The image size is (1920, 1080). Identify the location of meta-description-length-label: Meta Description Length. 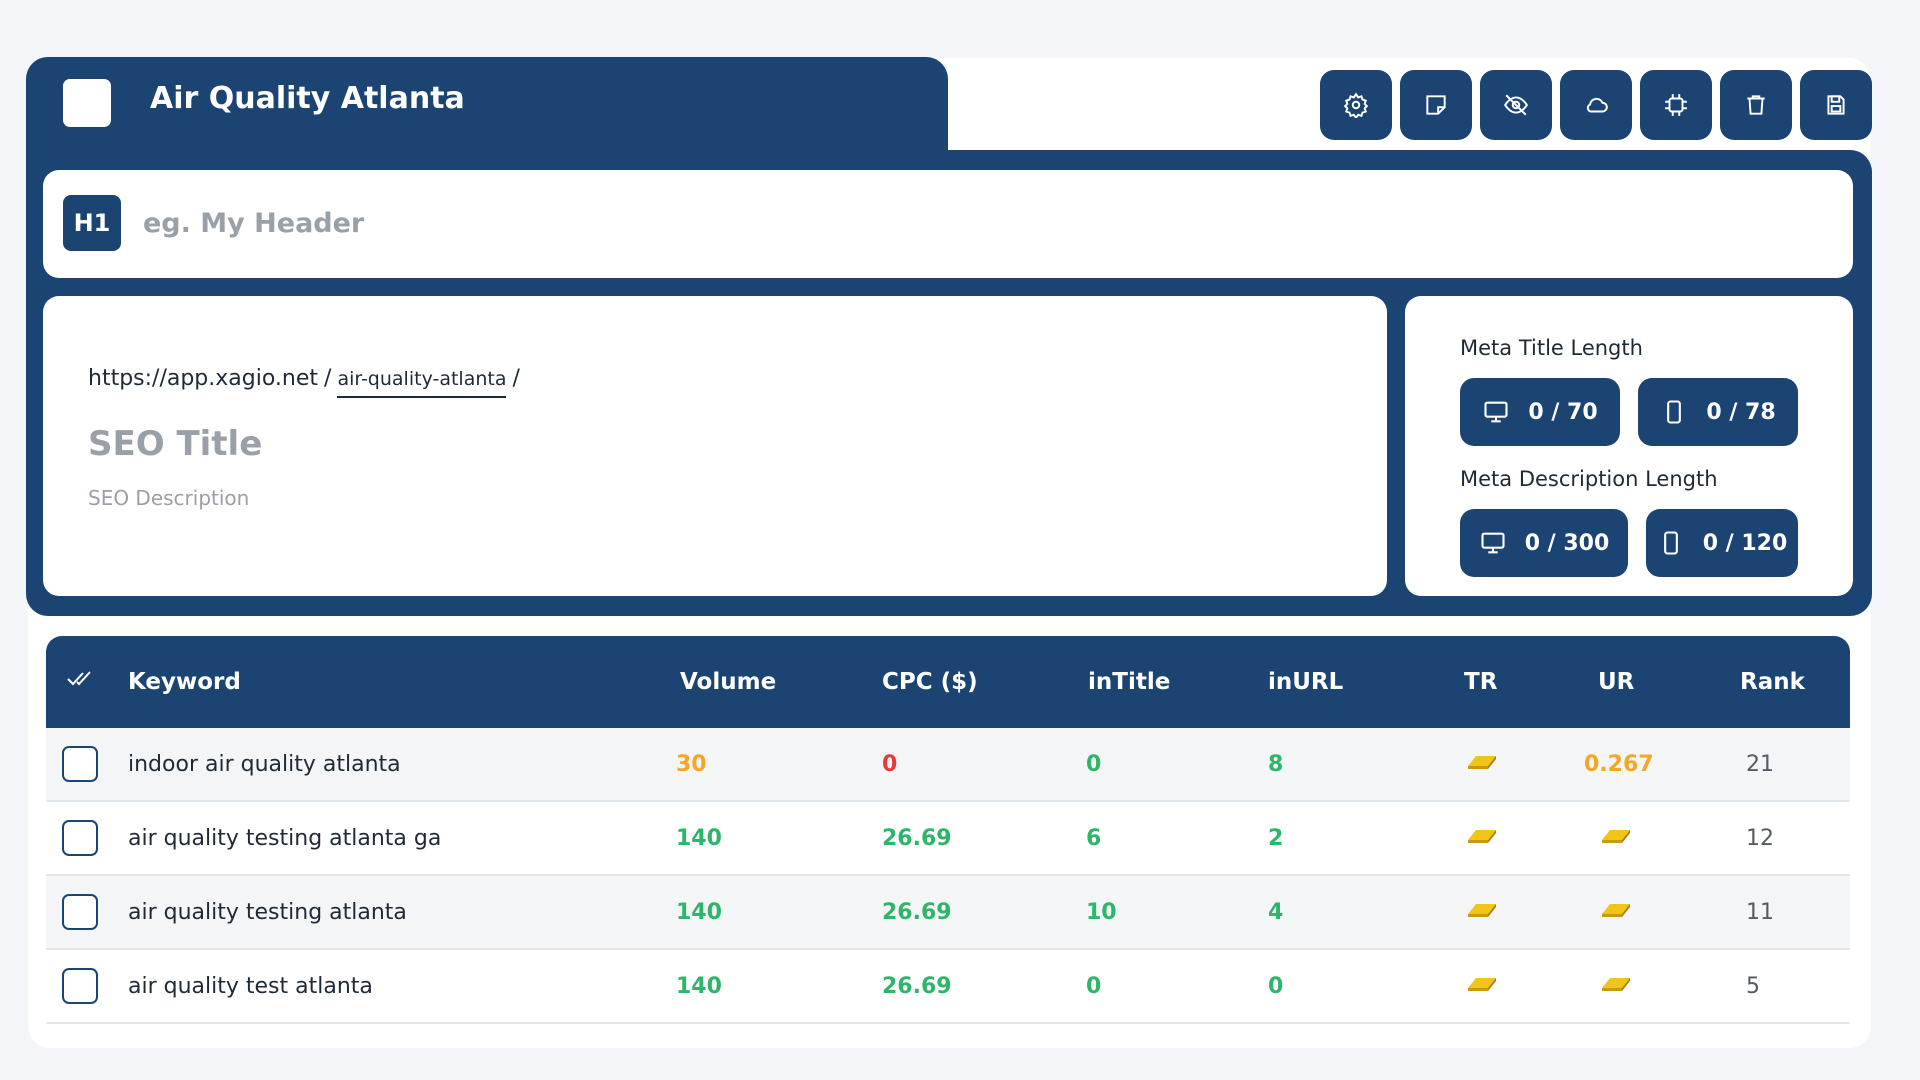
(1589, 479).